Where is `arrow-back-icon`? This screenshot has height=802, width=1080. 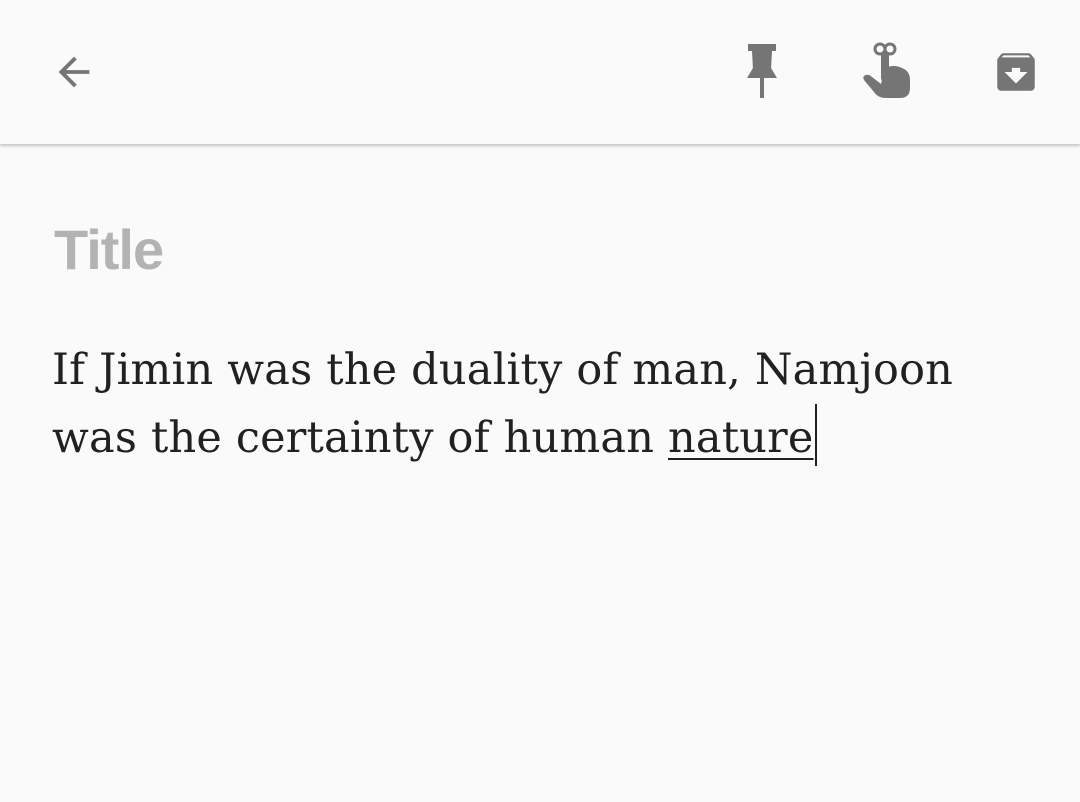
arrow-back-icon is located at coordinates (74, 72).